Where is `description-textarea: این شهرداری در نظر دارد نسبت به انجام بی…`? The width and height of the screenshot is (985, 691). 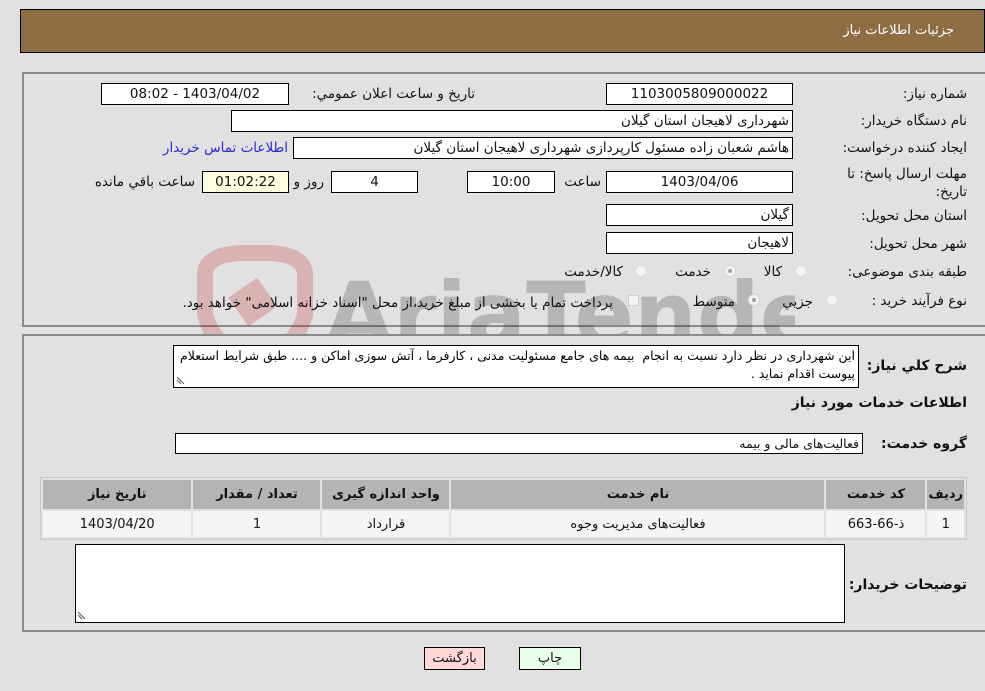 description-textarea: این شهرداری در نظر دارد نسبت به انجام بی… is located at coordinates (516, 366).